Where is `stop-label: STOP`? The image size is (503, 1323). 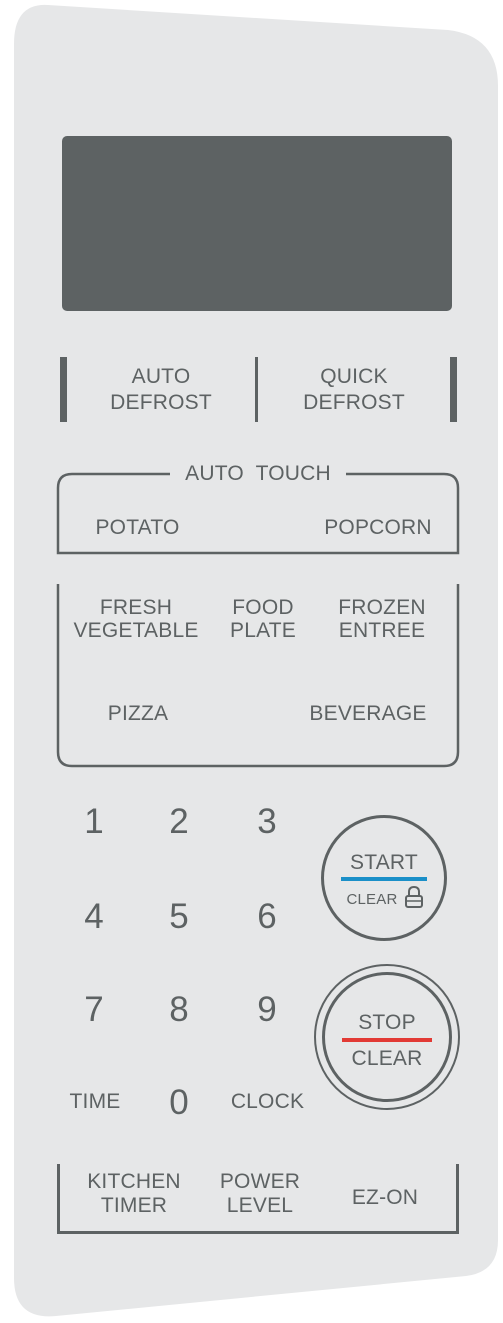 stop-label: STOP is located at coordinates (387, 1022).